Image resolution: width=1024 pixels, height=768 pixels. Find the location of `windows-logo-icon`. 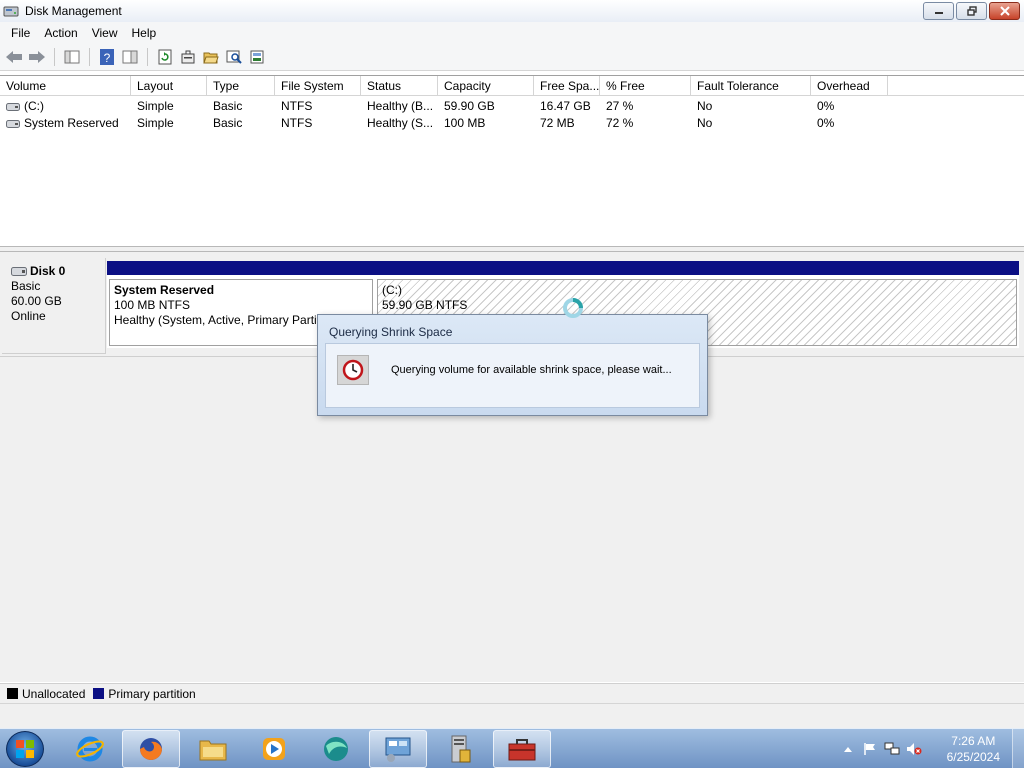

windows-logo-icon is located at coordinates (25, 749).